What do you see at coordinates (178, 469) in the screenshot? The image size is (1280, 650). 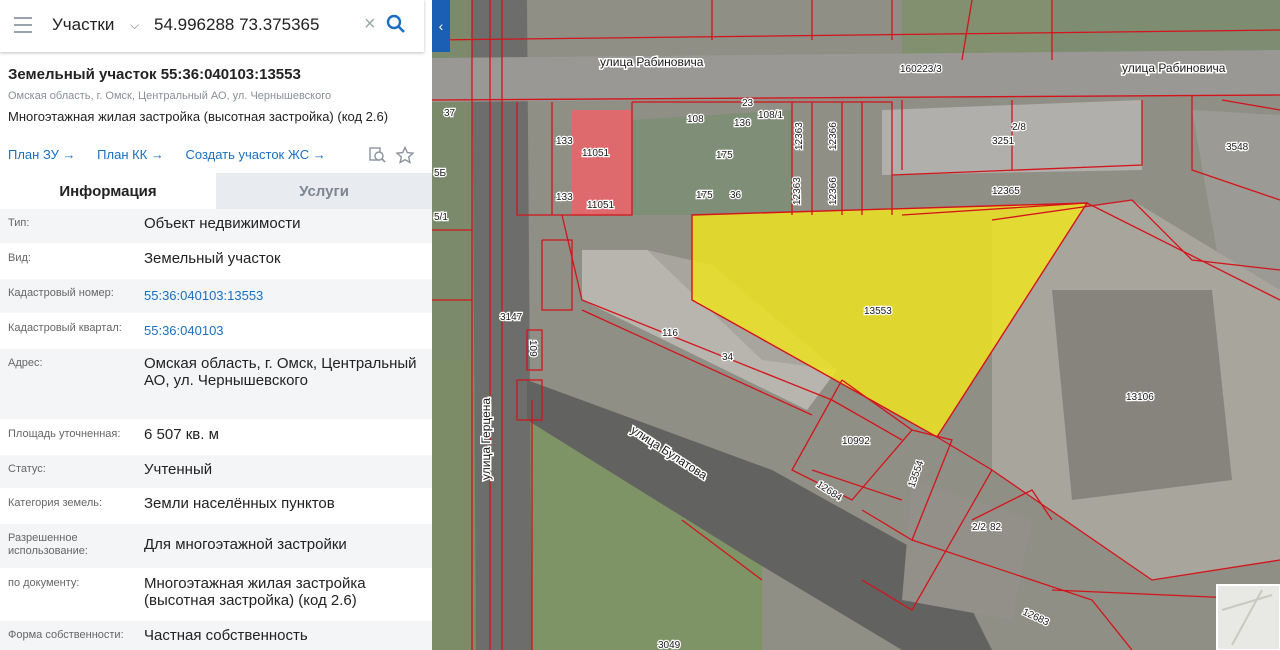 I see `info-row-value: Учтенный` at bounding box center [178, 469].